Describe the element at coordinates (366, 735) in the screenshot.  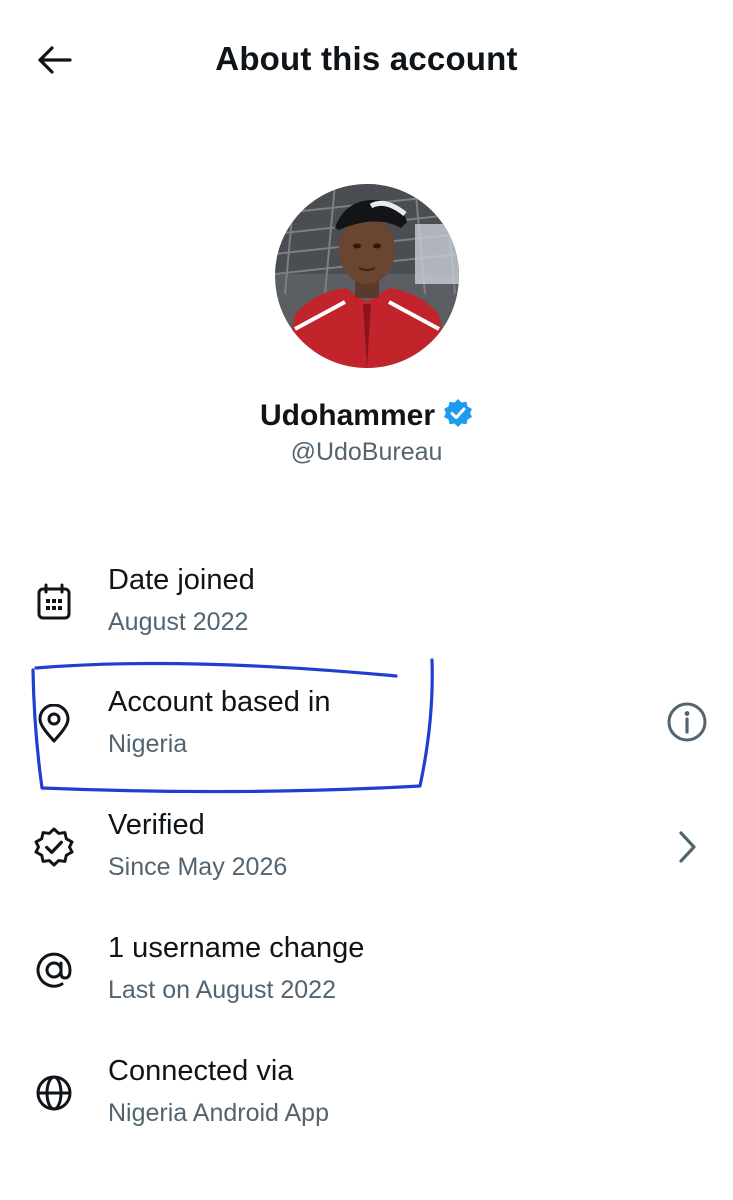
I see `detail-row-account-based-in: Account based in Nigeria` at that location.